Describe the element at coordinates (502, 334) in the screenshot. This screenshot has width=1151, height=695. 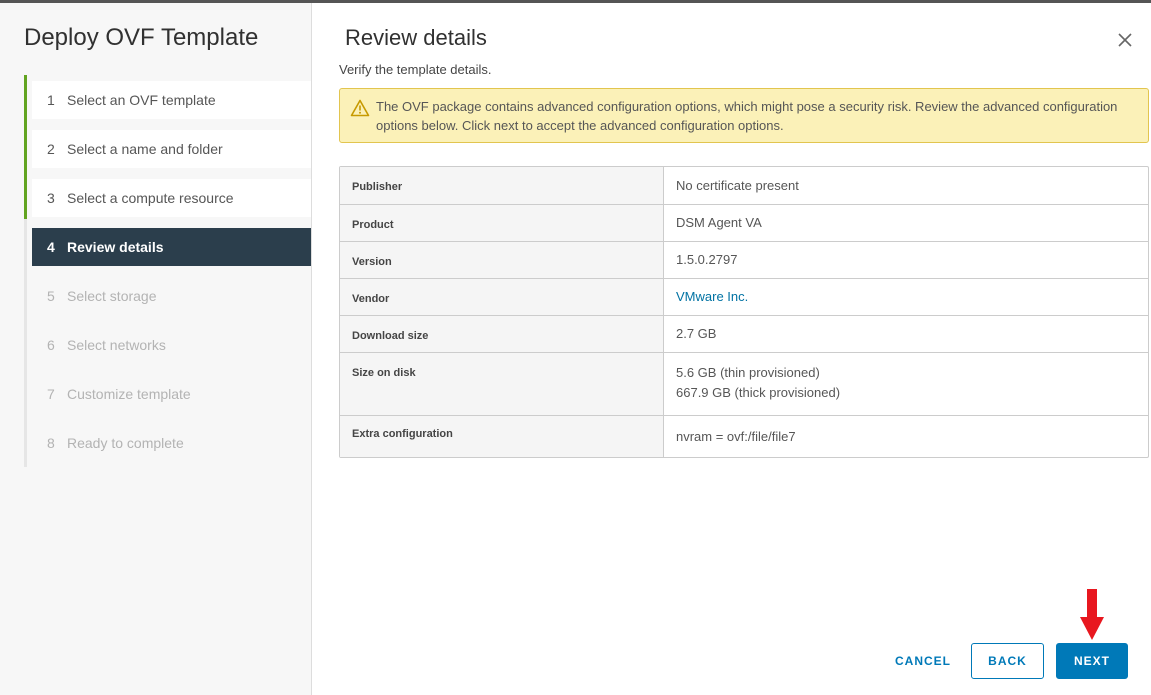
I see `row-label: Download size` at that location.